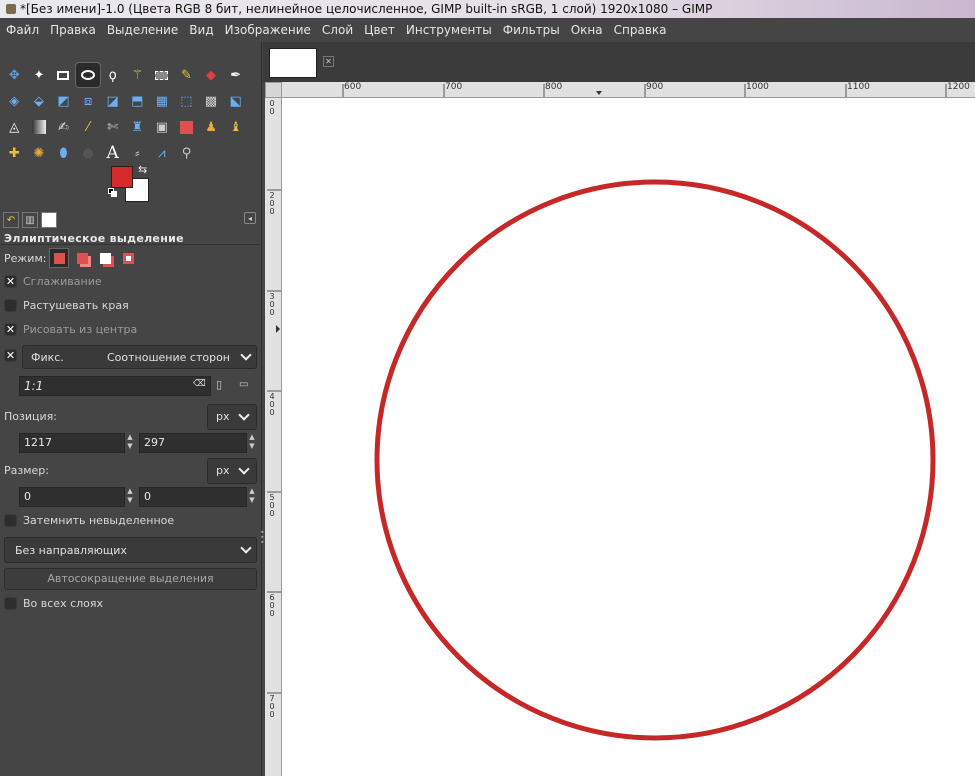 The height and width of the screenshot is (776, 975). Describe the element at coordinates (211, 75) in the screenshot. I see `foreground-select-tool-icon: ◆` at that location.